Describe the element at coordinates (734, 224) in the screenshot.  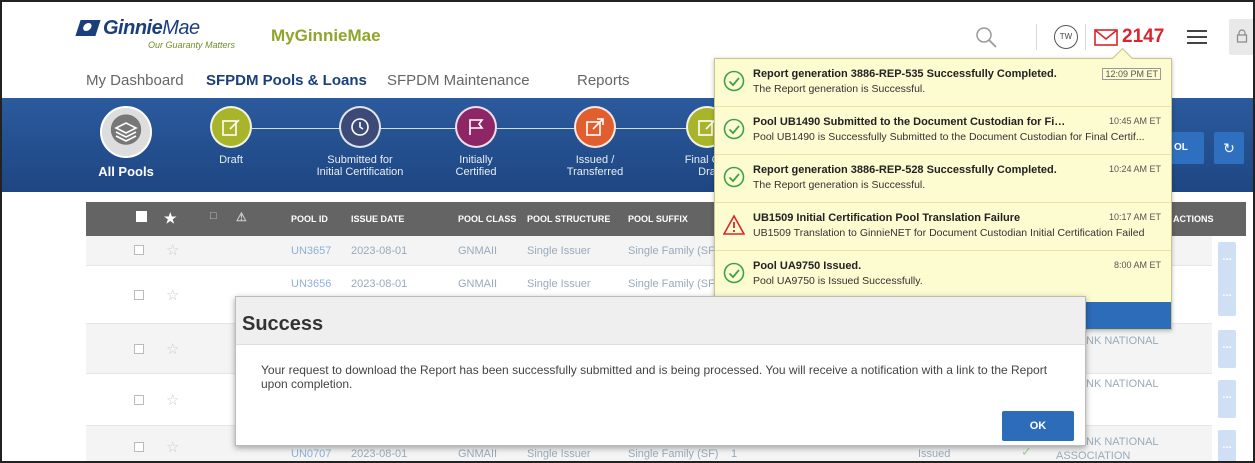
I see `warning-triangle-icon` at that location.